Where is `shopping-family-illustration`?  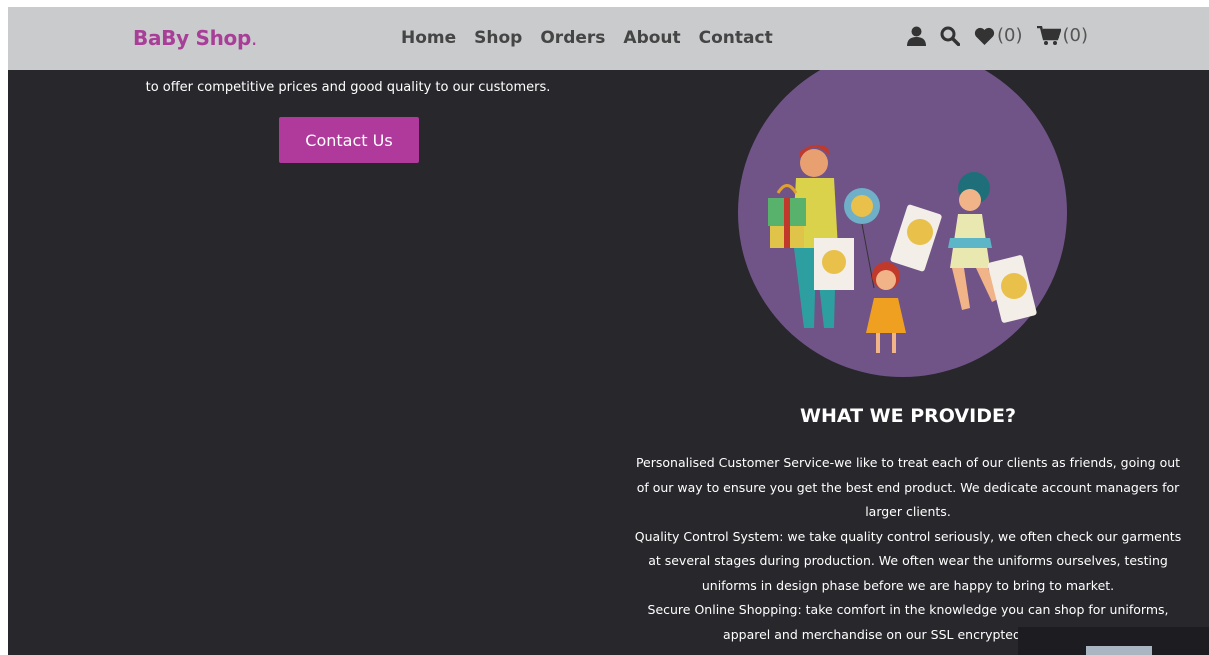
shopping-family-illustration is located at coordinates (902, 212).